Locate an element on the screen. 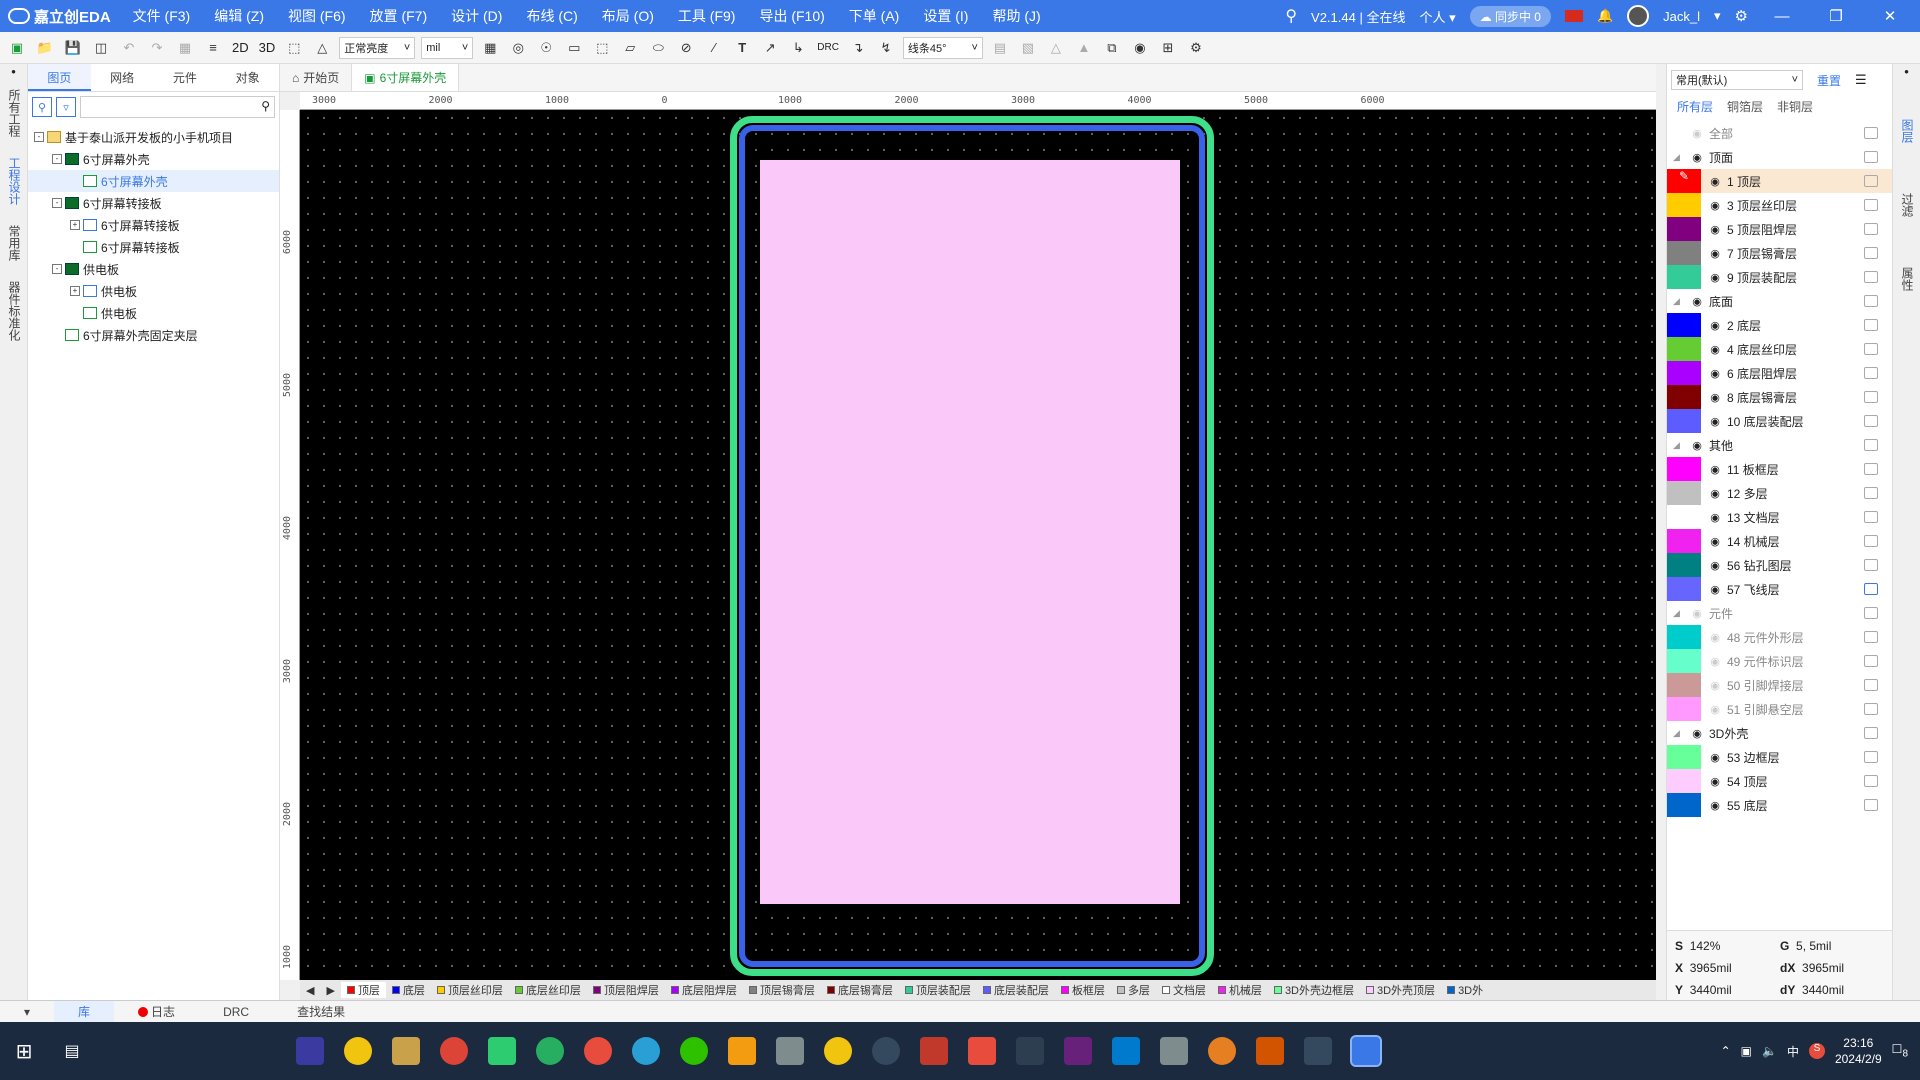  layer-row: ◉ 56 钻孔图层 is located at coordinates (1779, 565).